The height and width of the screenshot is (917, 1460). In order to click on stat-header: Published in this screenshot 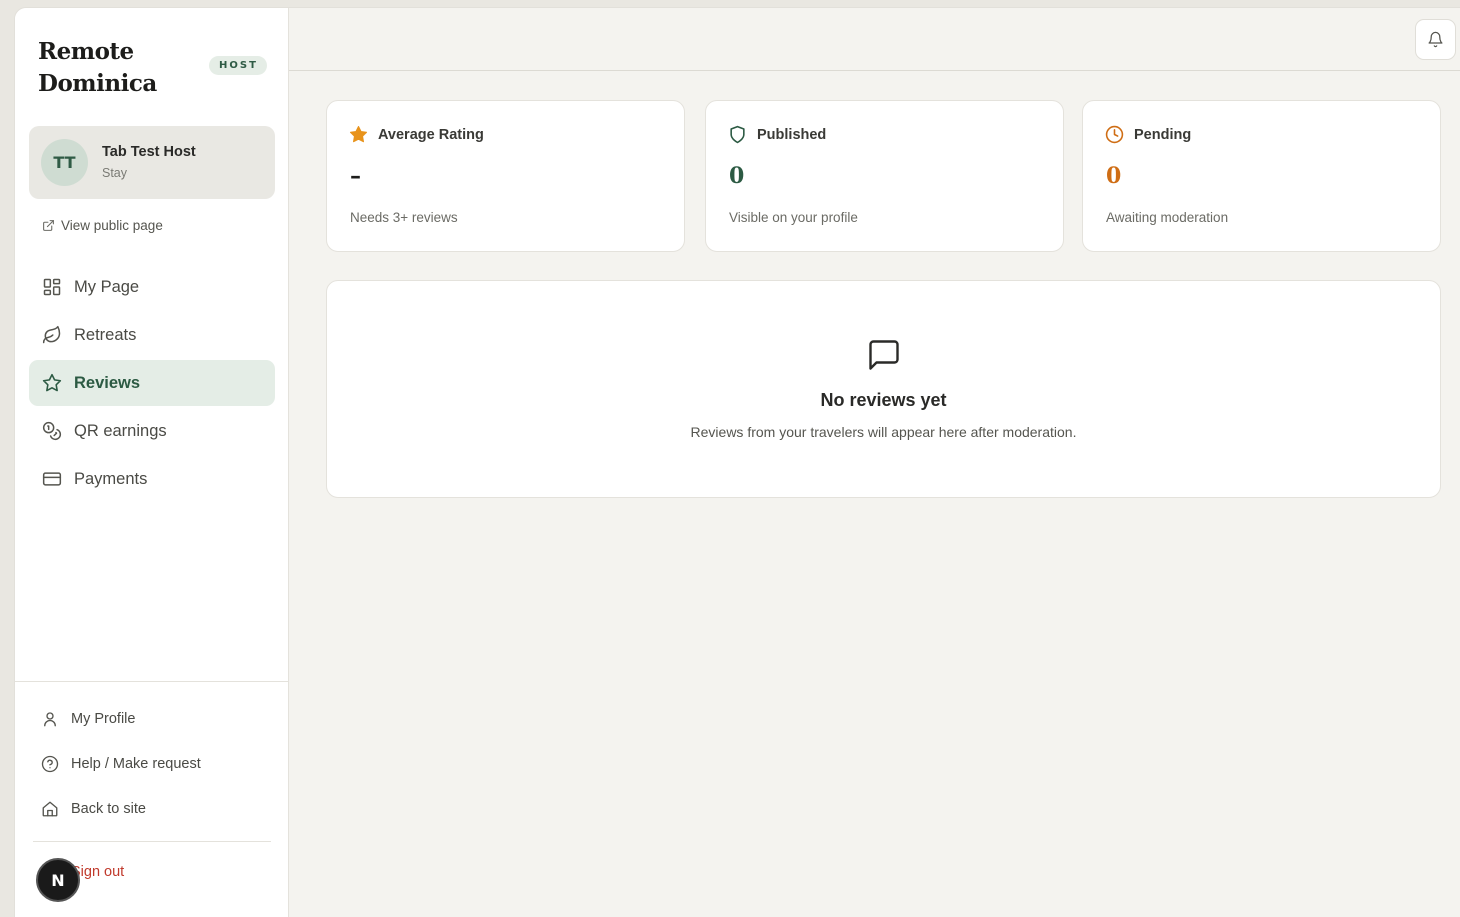, I will do `click(777, 134)`.